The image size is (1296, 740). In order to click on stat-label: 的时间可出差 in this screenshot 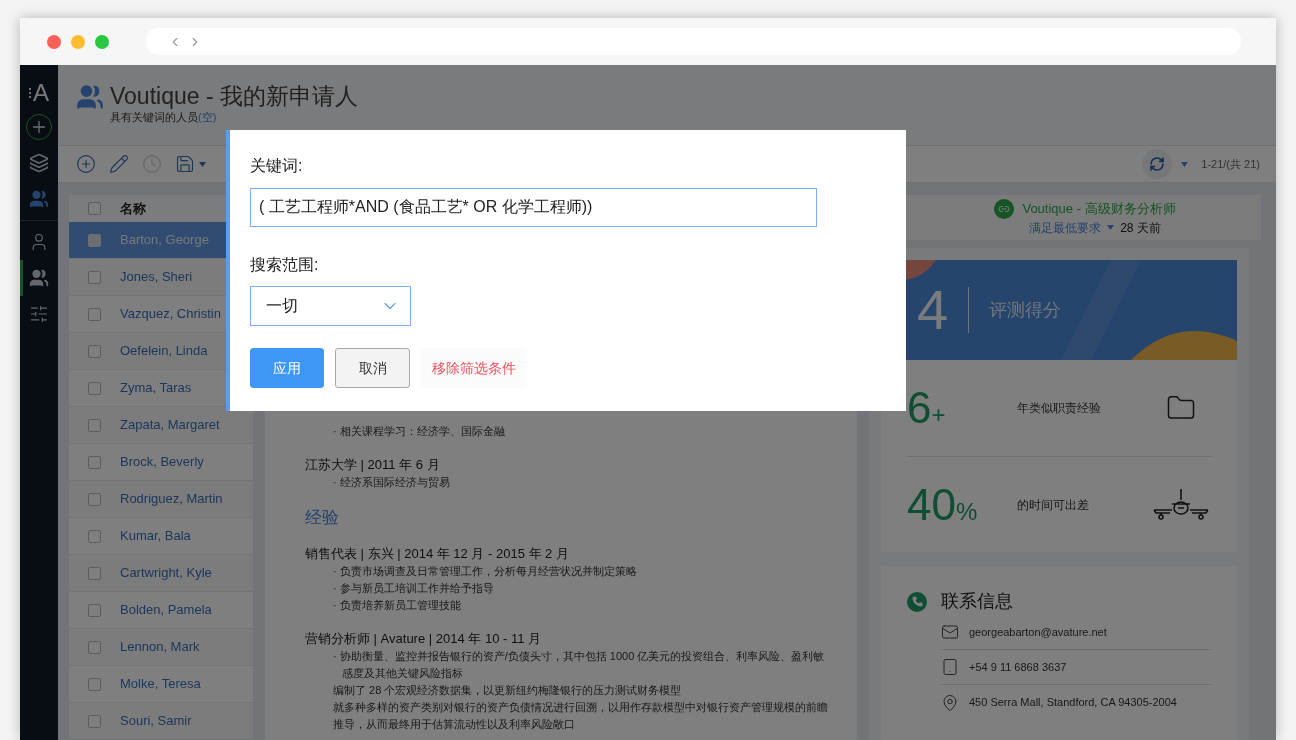, I will do `click(1053, 505)`.